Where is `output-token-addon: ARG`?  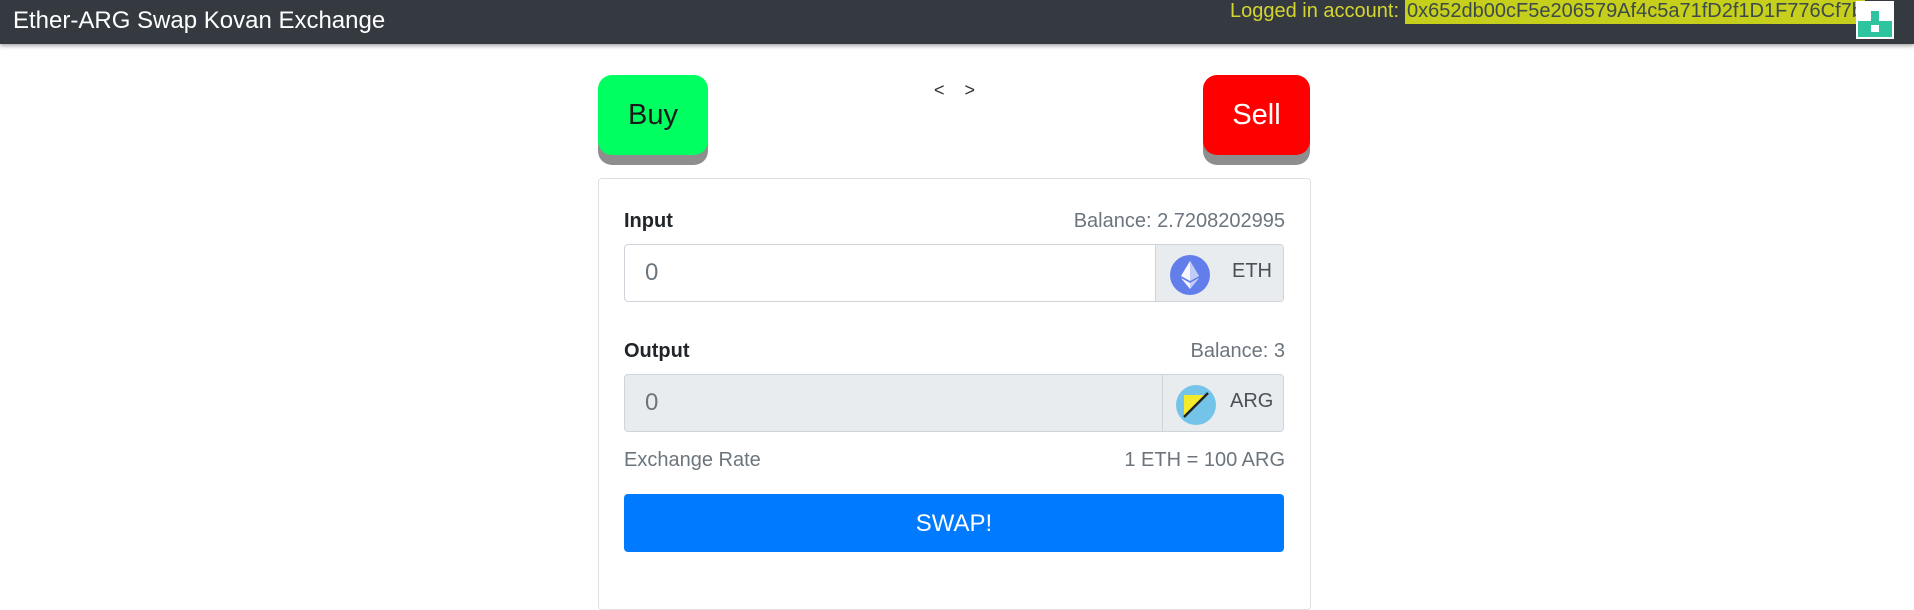
output-token-addon: ARG is located at coordinates (1222, 403).